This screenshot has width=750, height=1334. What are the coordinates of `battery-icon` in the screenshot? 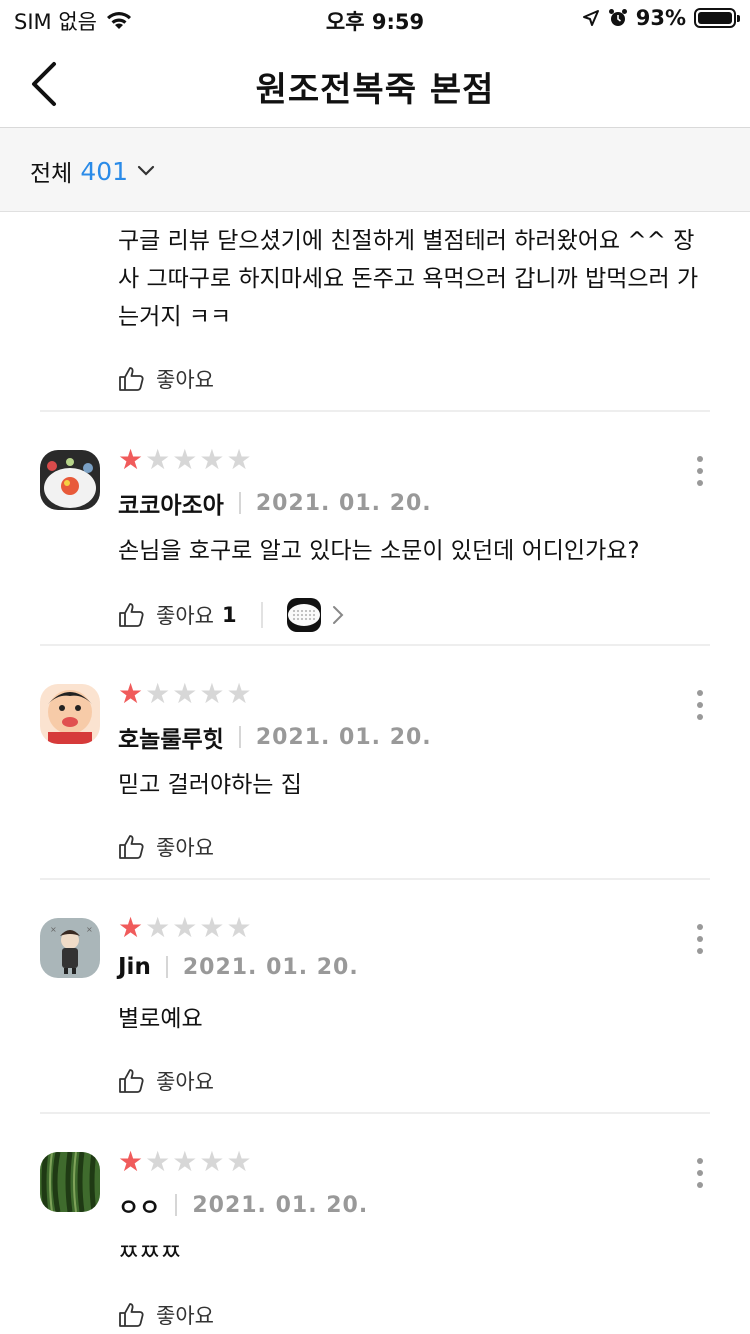 It's located at (717, 18).